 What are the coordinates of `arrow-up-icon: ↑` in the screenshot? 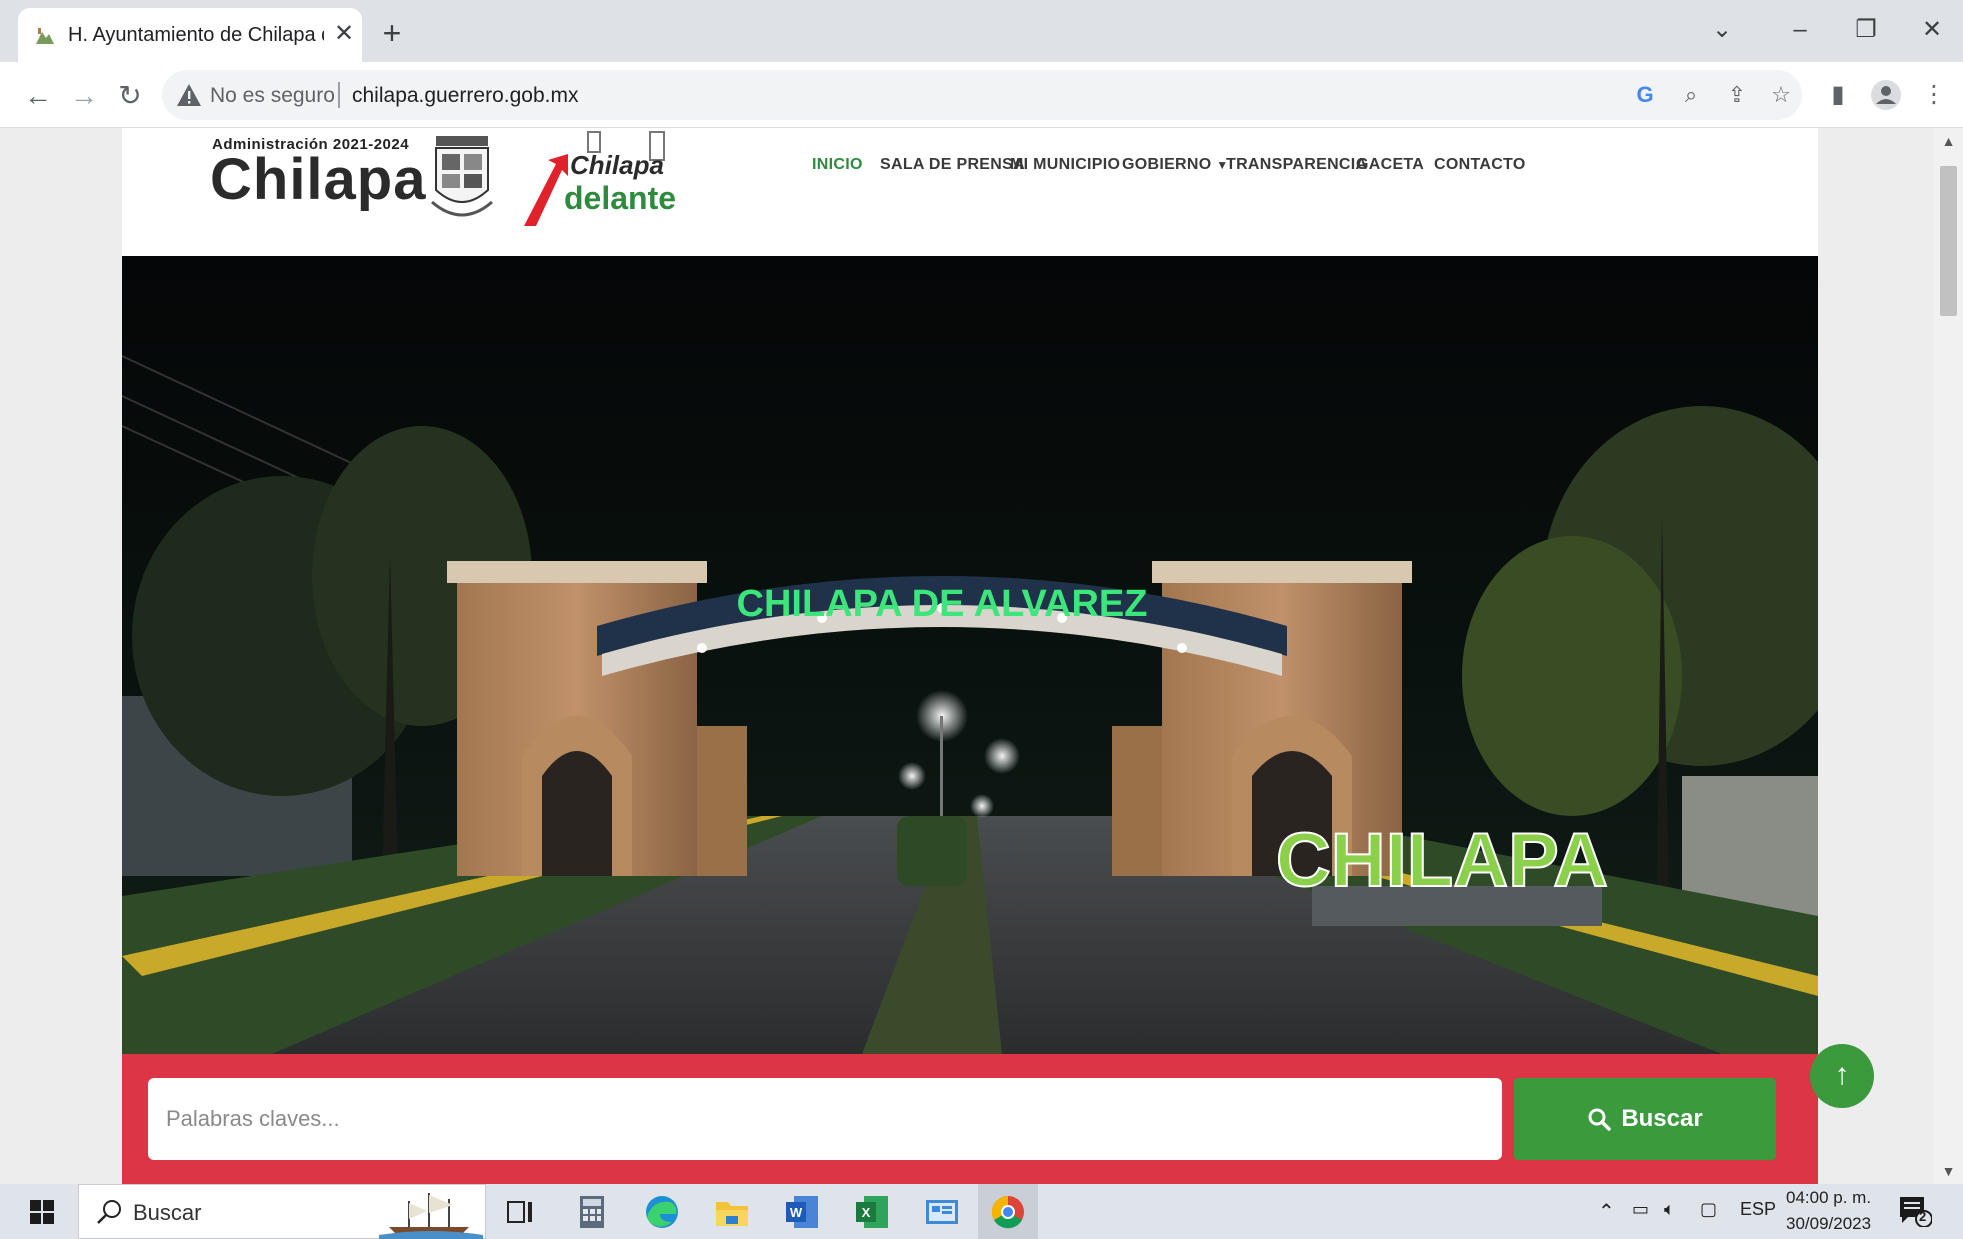 It's located at (1842, 1074).